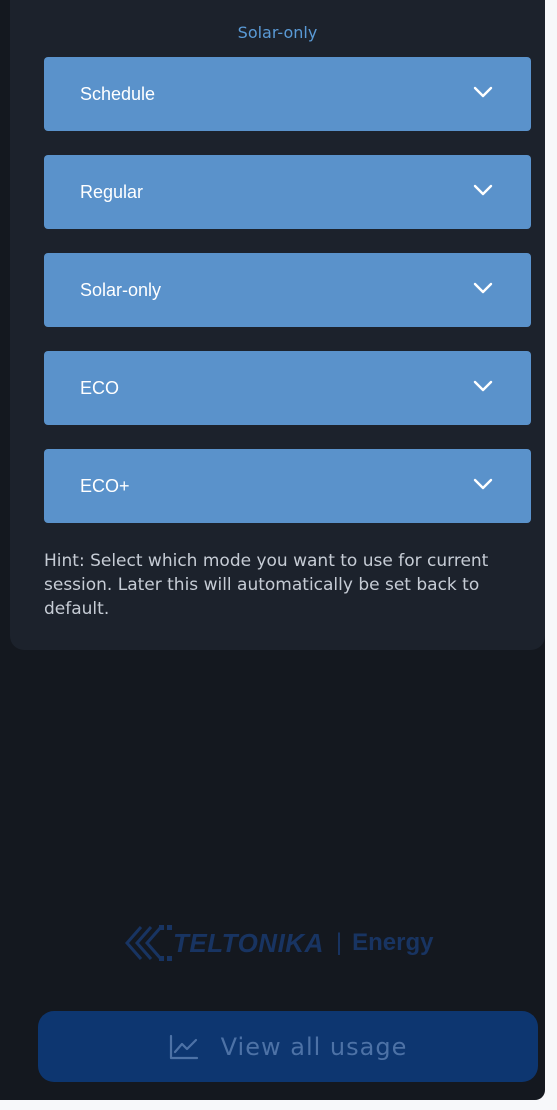 This screenshot has width=557, height=1110. What do you see at coordinates (287, 486) in the screenshot?
I see `mode-option-eco-plus: ECO+` at bounding box center [287, 486].